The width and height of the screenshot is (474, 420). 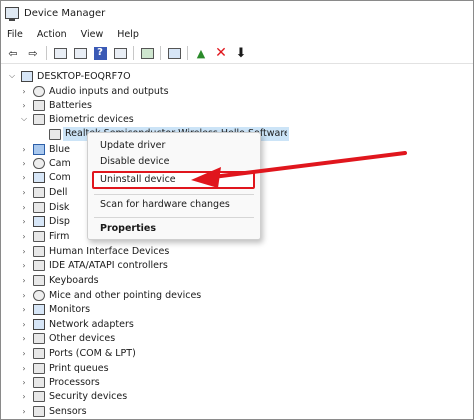 I want to click on menu-view: View, so click(x=92, y=34).